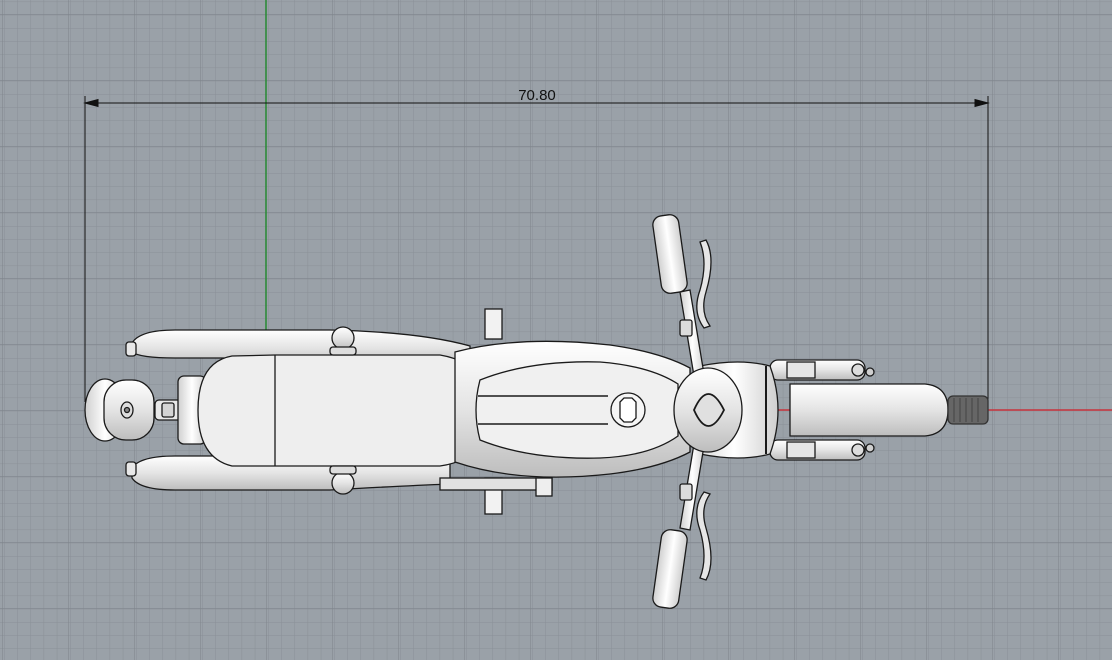 The height and width of the screenshot is (660, 1112). What do you see at coordinates (544, 487) in the screenshot?
I see `brake-pedal` at bounding box center [544, 487].